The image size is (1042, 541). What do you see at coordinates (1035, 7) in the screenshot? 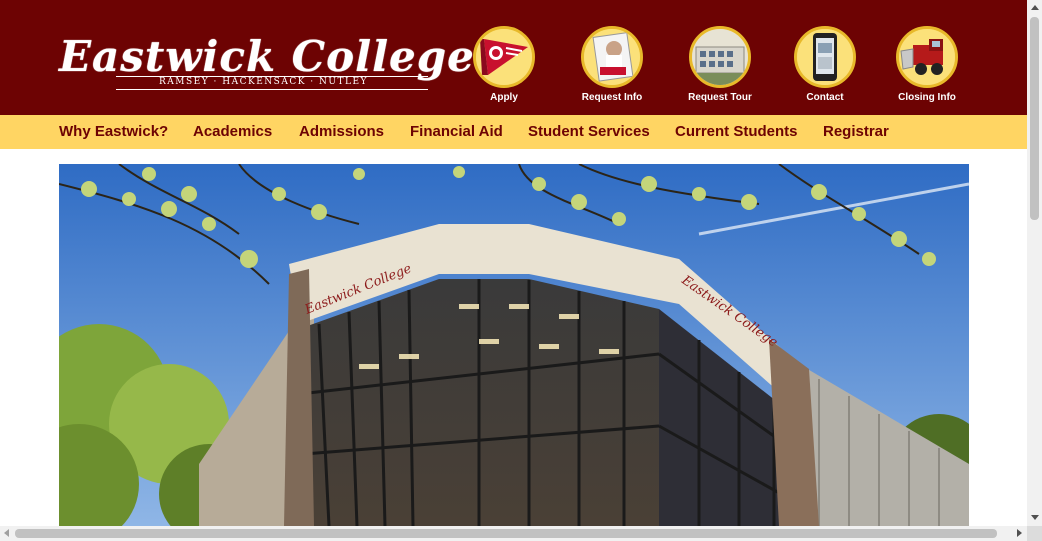
I see `scroll-up-arrow-icon` at bounding box center [1035, 7].